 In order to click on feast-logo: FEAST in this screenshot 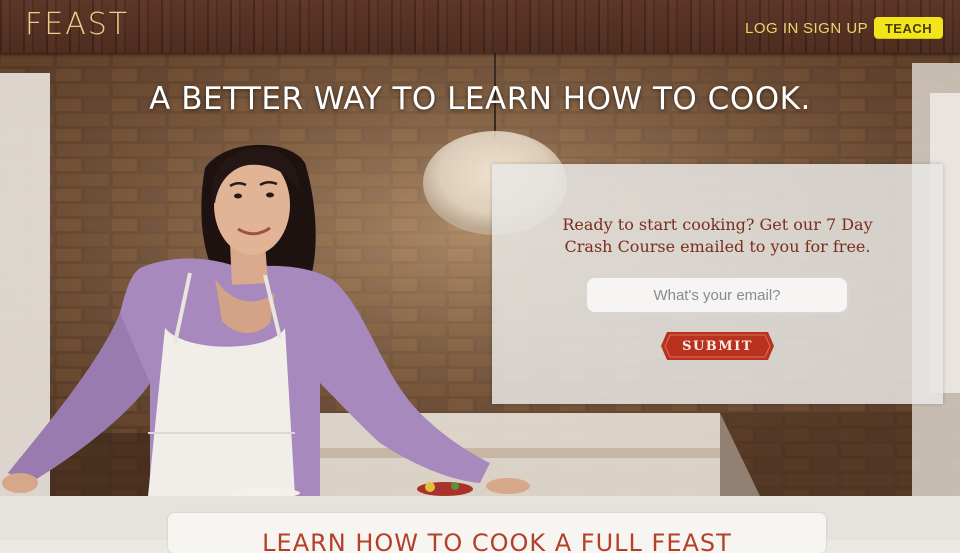, I will do `click(77, 24)`.